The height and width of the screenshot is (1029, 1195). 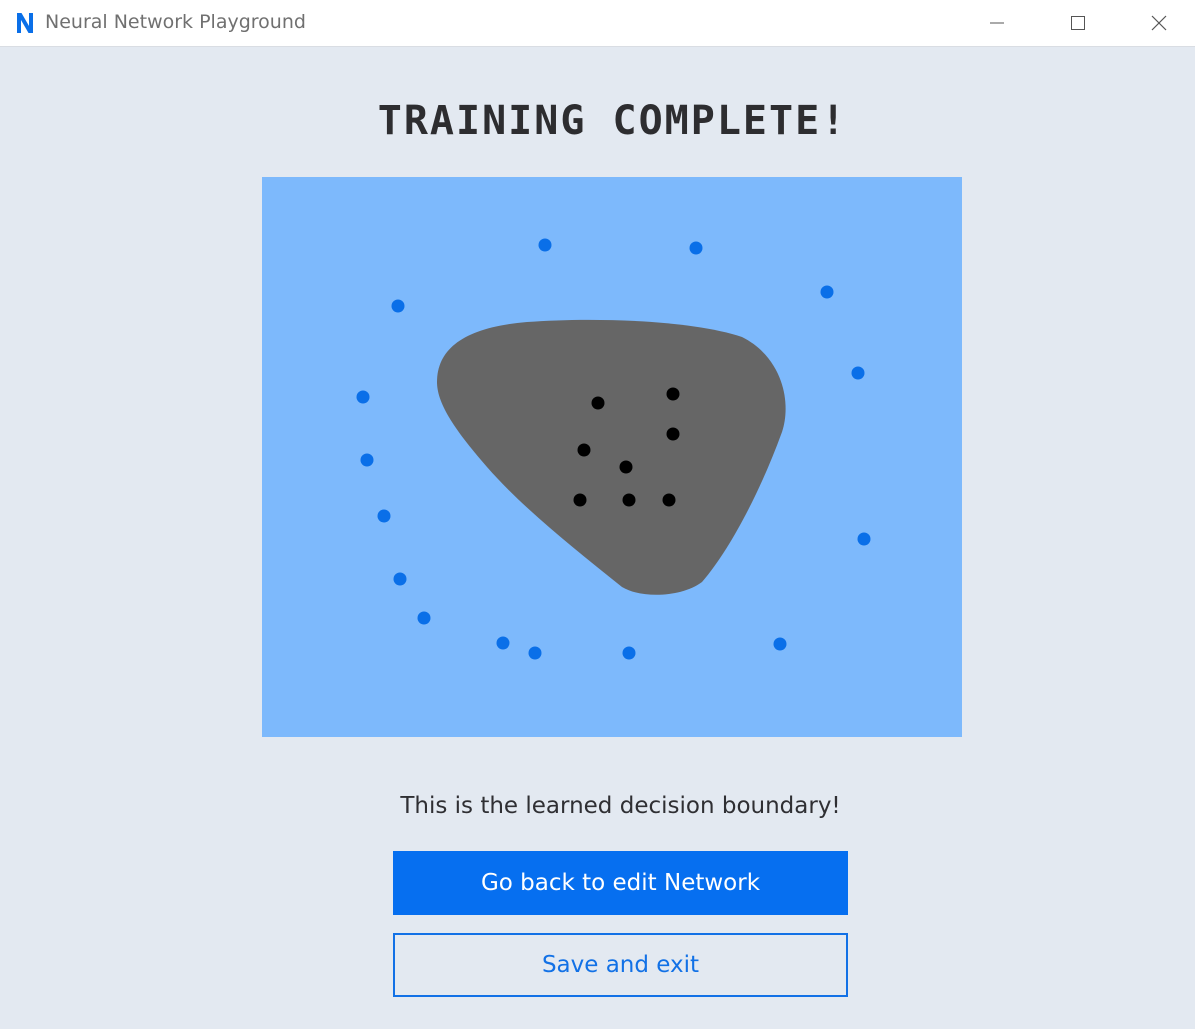 I want to click on decision-boundary-caption: This is the learned decision boundary!, so click(x=620, y=806).